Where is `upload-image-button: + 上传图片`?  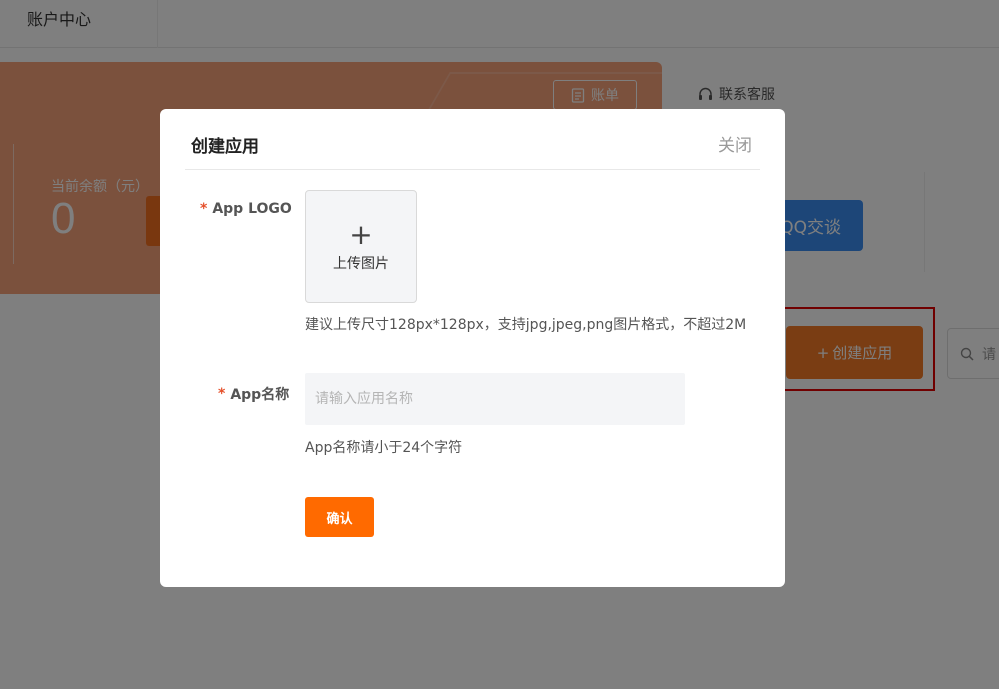
upload-image-button: + 上传图片 is located at coordinates (361, 246).